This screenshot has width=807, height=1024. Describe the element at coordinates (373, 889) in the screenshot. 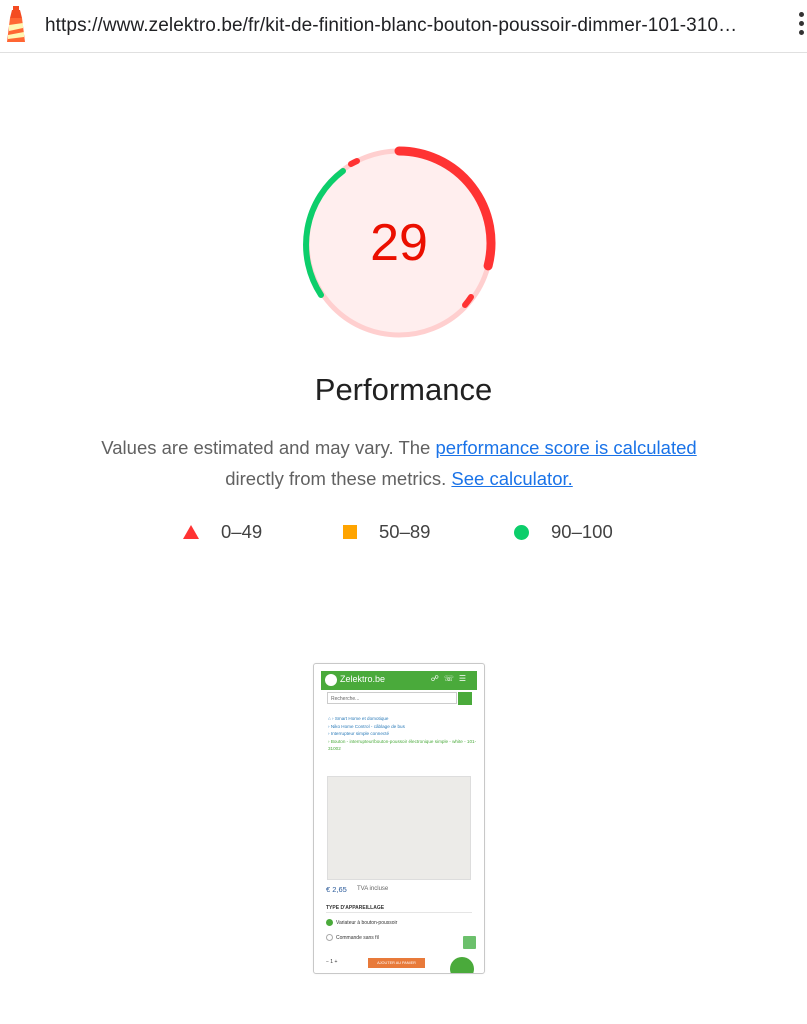

I see `tax-note: TVA incluse` at that location.